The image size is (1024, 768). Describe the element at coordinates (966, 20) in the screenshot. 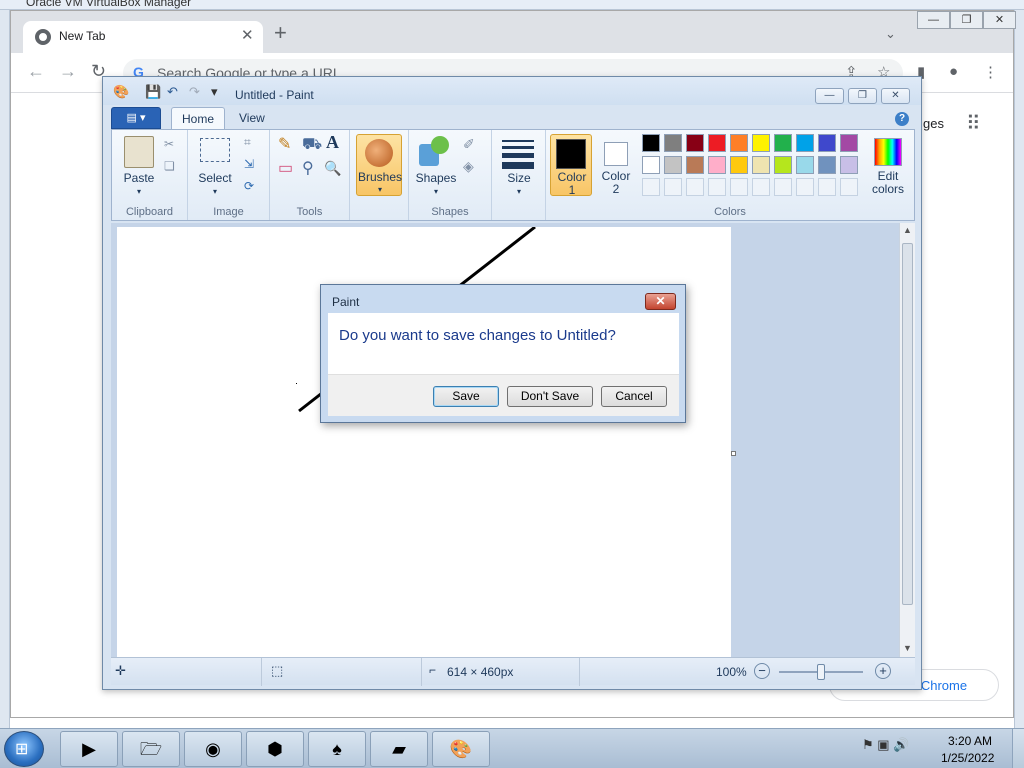

I see `restore-button: ❐` at that location.